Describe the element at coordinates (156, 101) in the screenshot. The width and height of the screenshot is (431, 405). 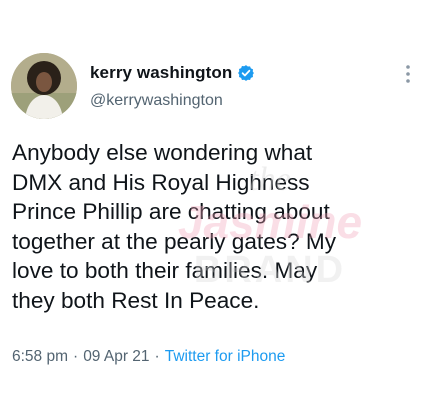
I see `author-handle: @kerrywashington` at that location.